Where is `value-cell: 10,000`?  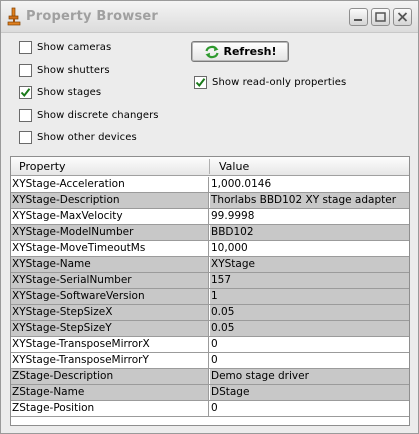
value-cell: 10,000 is located at coordinates (309, 248).